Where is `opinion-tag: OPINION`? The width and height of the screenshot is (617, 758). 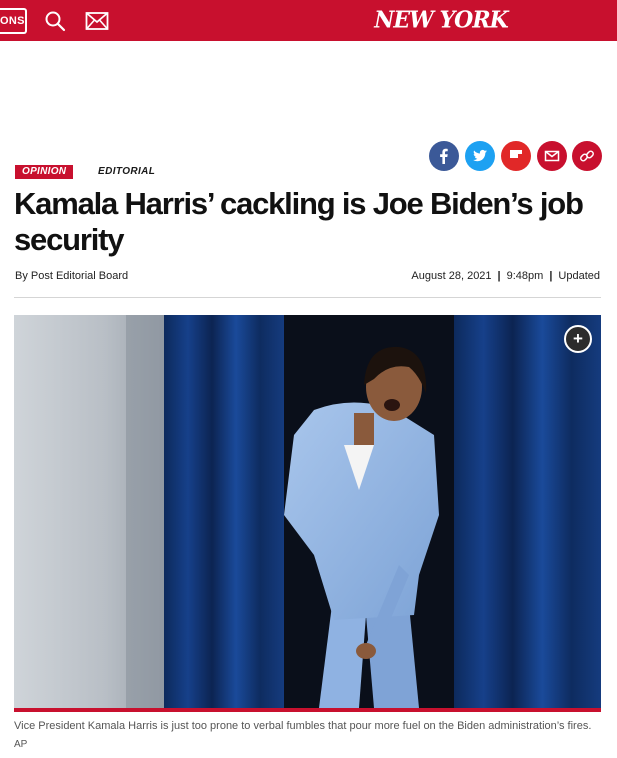
opinion-tag: OPINION is located at coordinates (44, 172).